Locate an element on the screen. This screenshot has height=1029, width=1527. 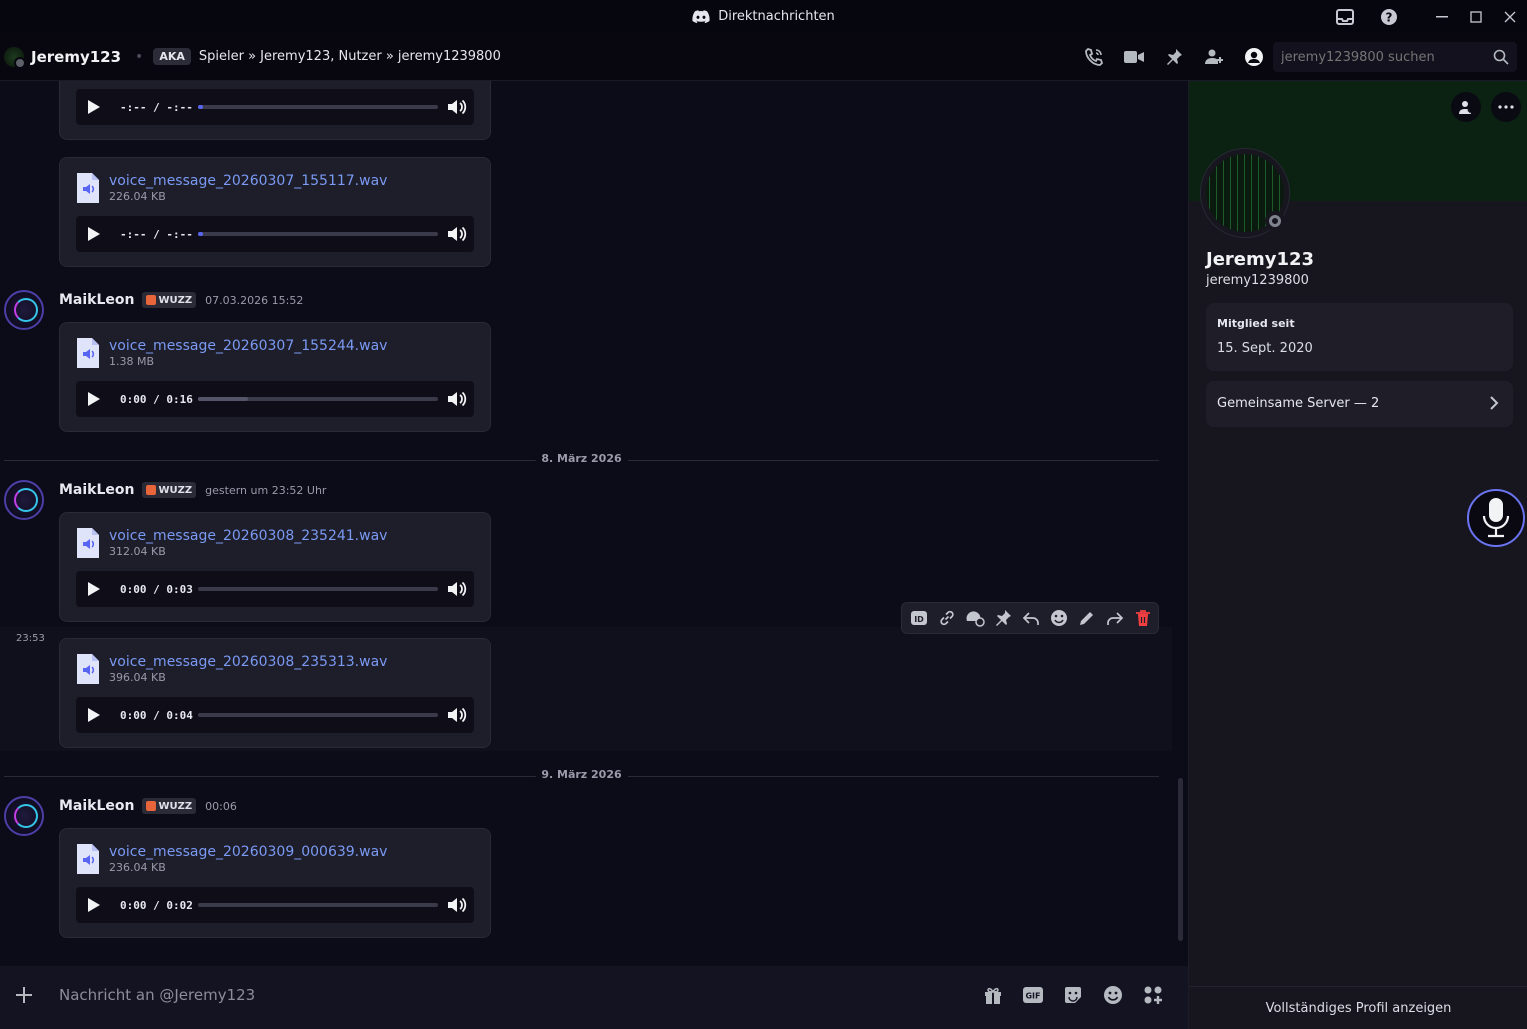
profile-username: jeremy1239800 is located at coordinates (1257, 280).